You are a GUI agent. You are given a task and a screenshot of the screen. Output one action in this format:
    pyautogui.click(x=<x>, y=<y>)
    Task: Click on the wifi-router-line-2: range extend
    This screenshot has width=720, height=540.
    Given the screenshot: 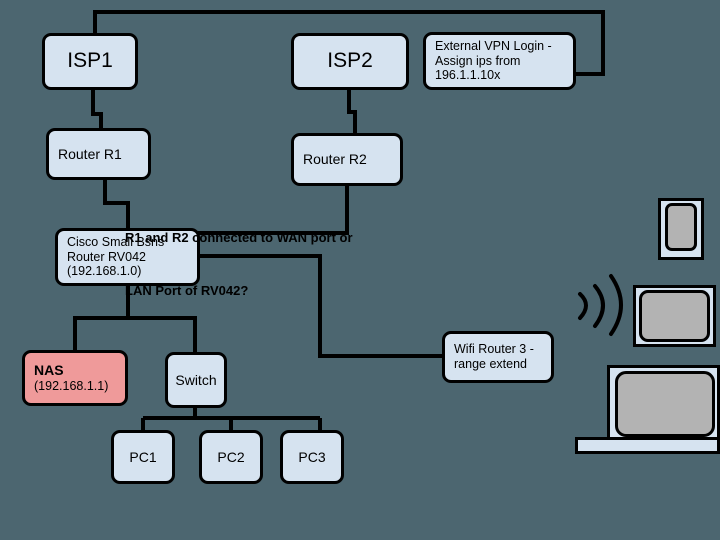 What is the action you would take?
    pyautogui.click(x=490, y=364)
    